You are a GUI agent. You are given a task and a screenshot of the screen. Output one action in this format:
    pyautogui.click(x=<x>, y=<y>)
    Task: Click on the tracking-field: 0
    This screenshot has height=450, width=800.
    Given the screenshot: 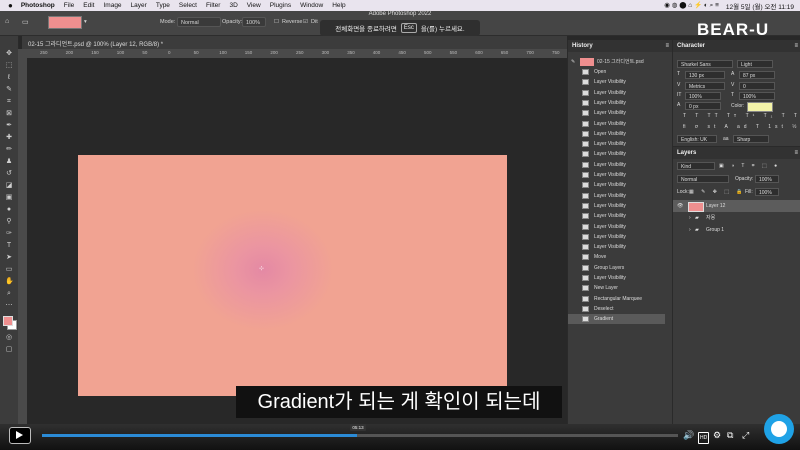 What is the action you would take?
    pyautogui.click(x=757, y=86)
    